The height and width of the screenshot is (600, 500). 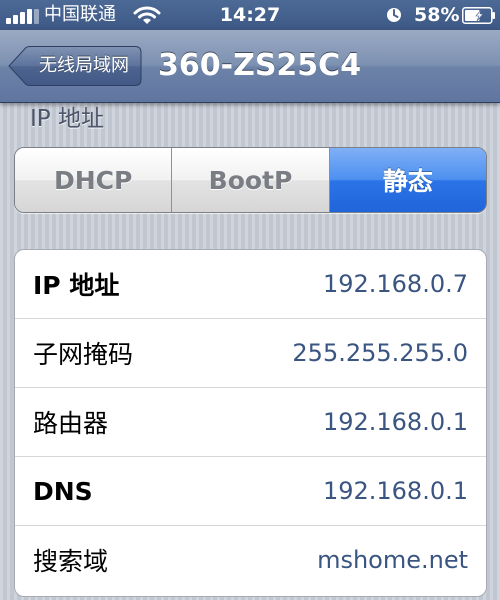 What do you see at coordinates (250, 284) in the screenshot?
I see `row-ip-address: IP 地址 192.168.0.7` at bounding box center [250, 284].